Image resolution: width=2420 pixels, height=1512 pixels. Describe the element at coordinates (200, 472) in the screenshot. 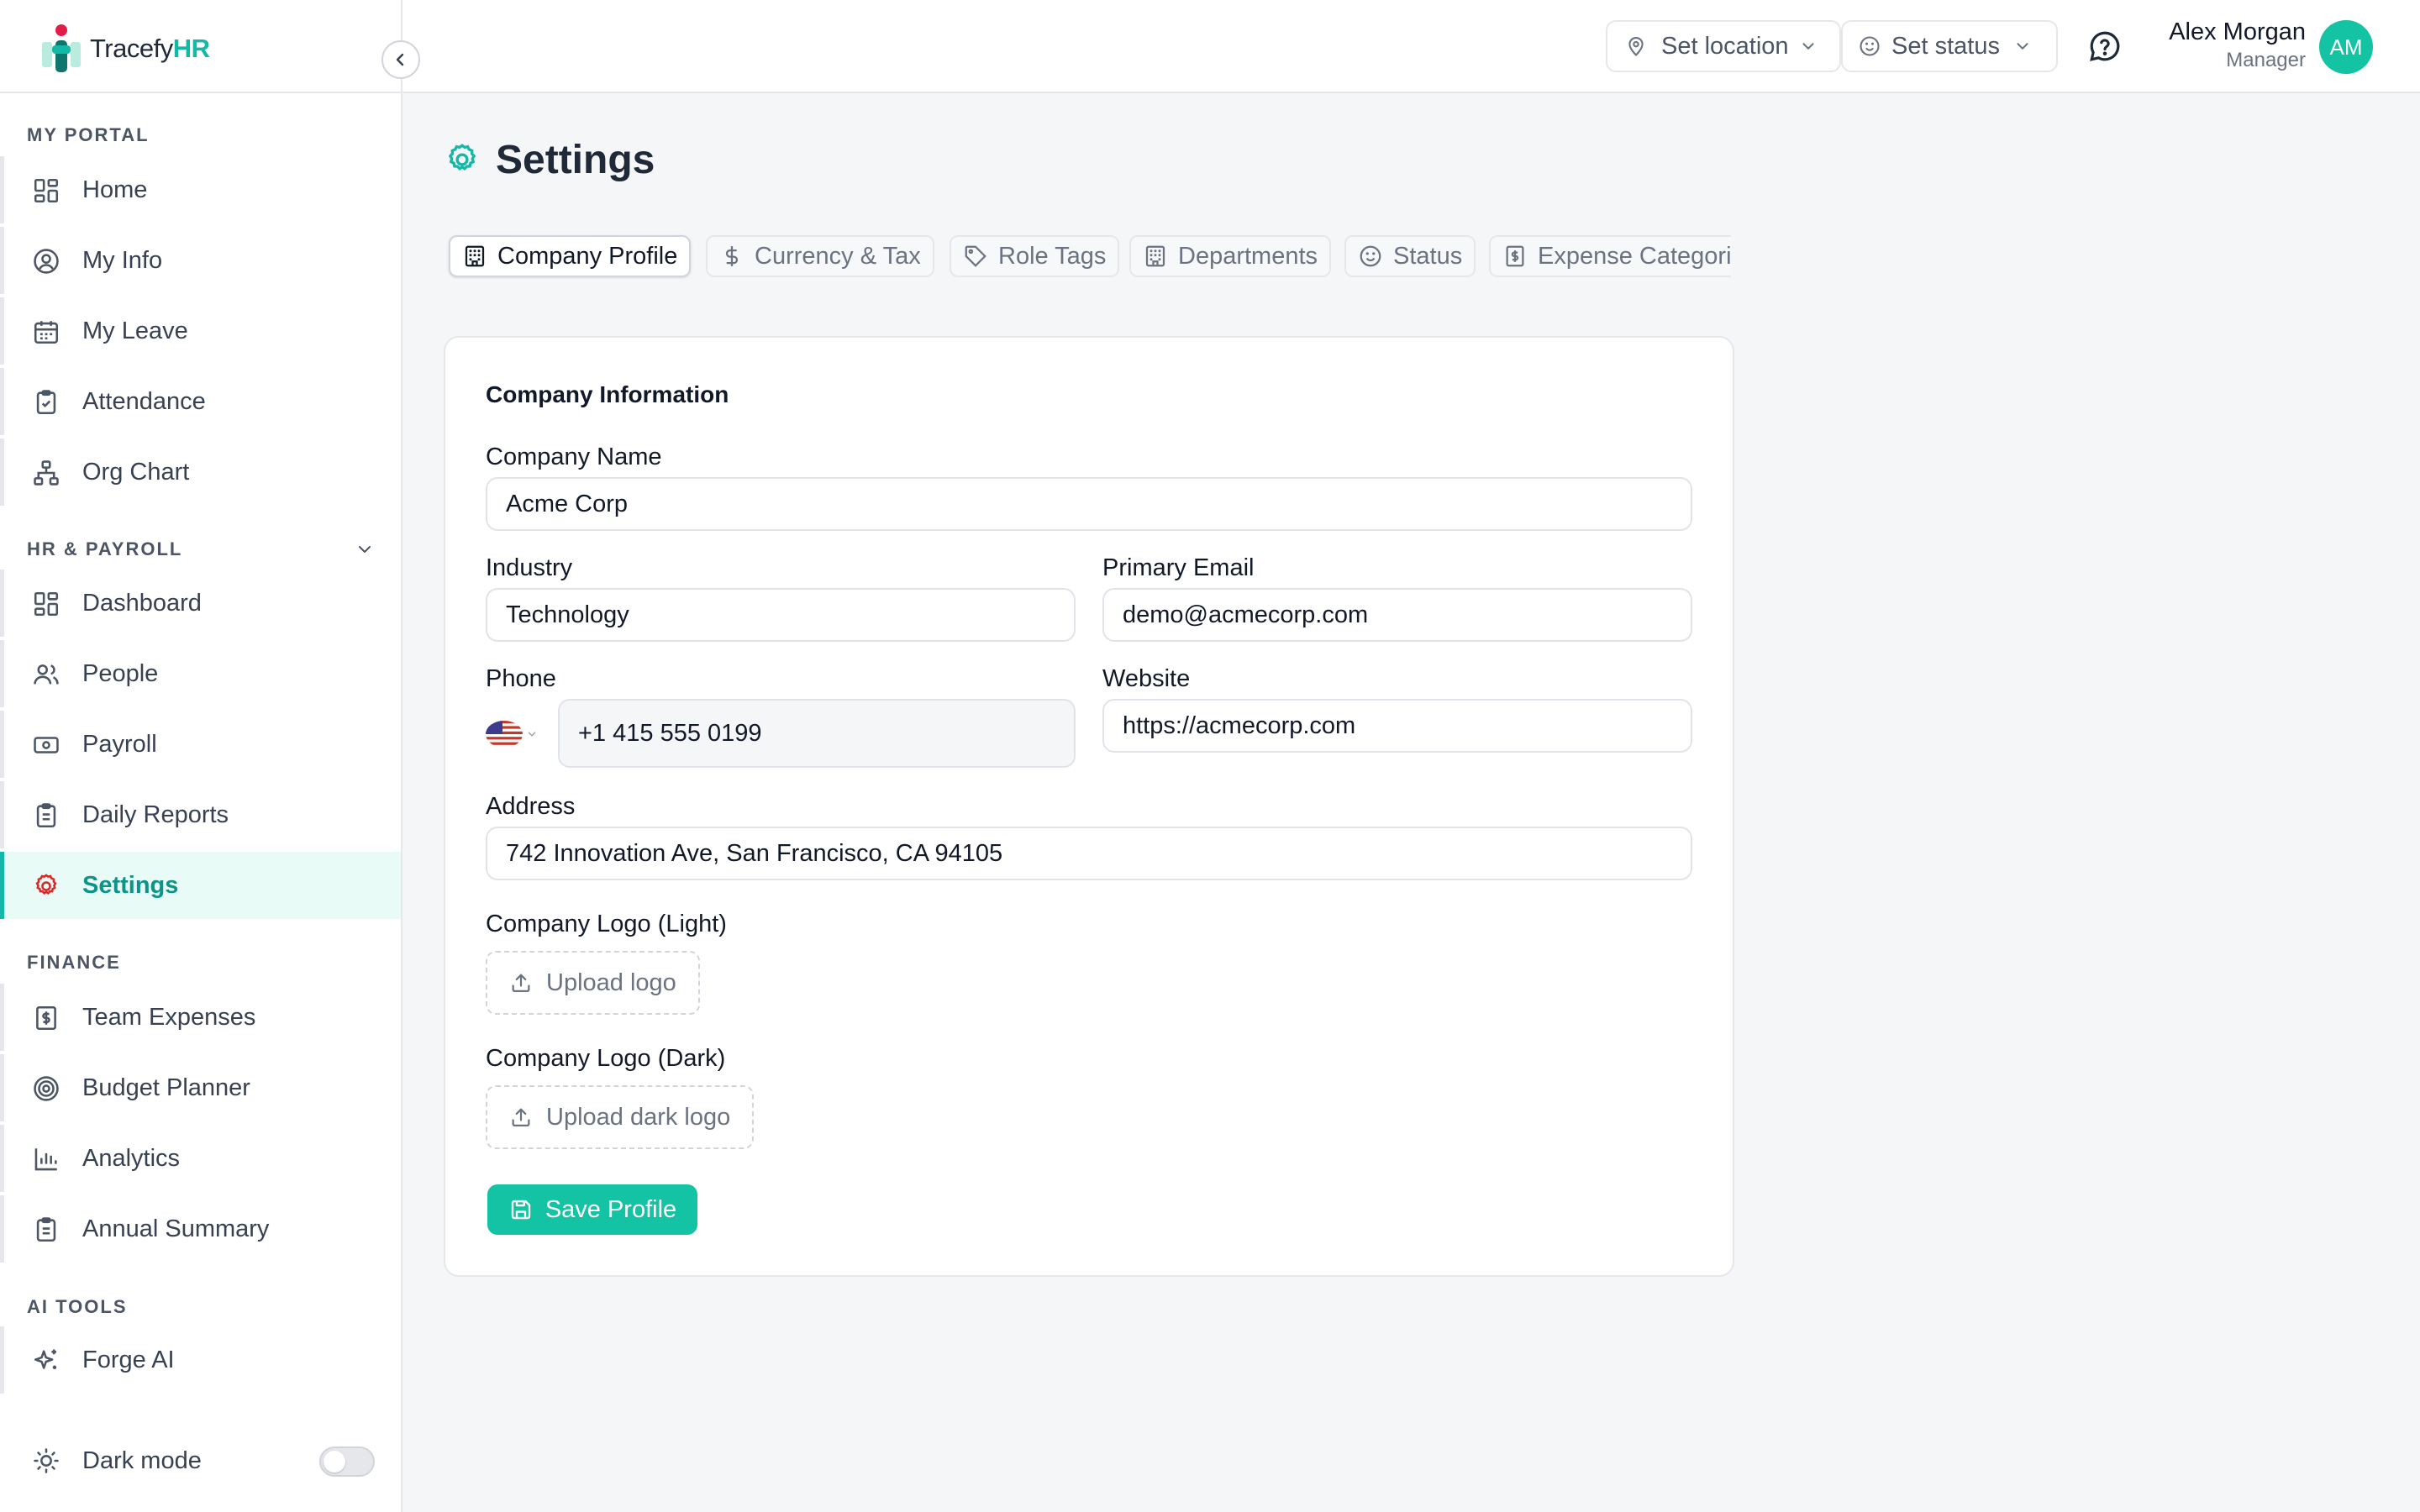

I see `sidebar-item-org-chart: Org Chart` at that location.